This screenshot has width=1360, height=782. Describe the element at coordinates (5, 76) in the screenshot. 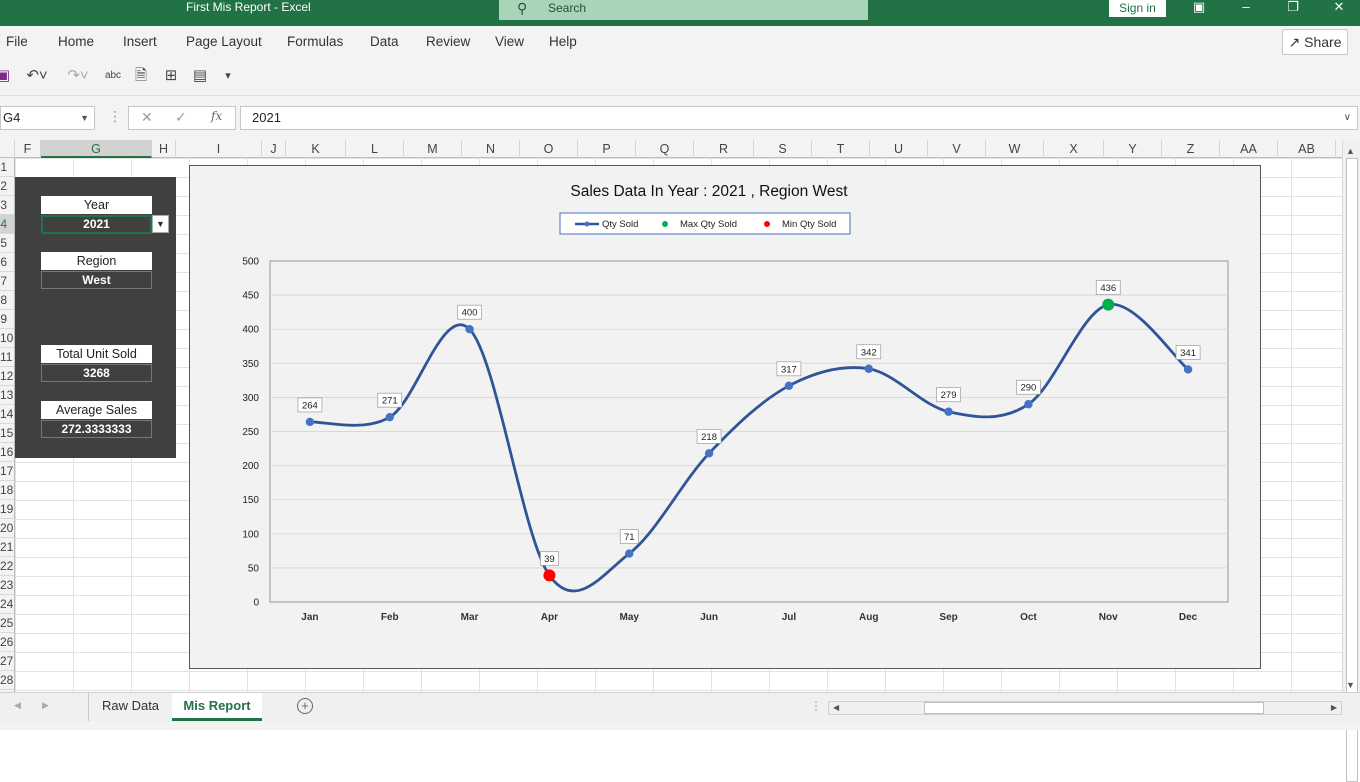

I see `save-icon: ▣` at that location.